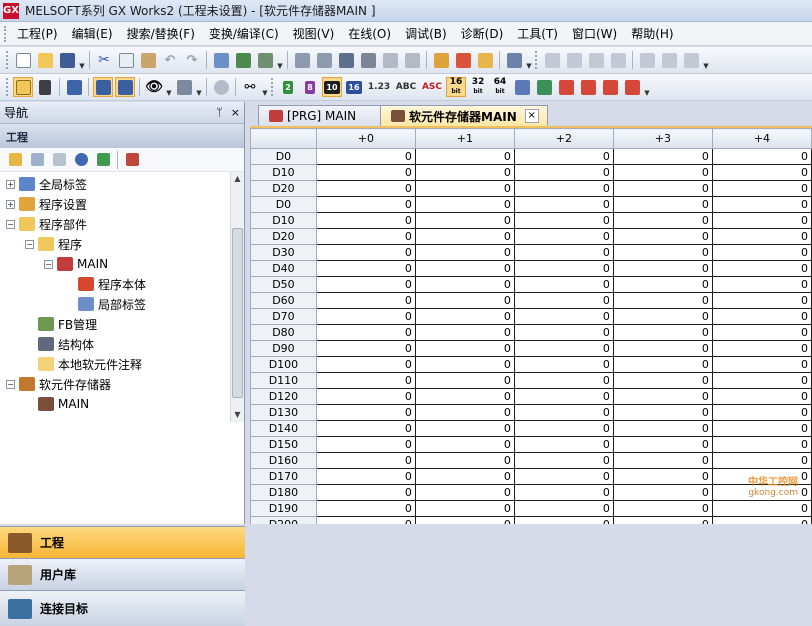 Image resolution: width=812 pixels, height=626 pixels. What do you see at coordinates (5, 33) in the screenshot?
I see `menu-grip-icon` at bounding box center [5, 33].